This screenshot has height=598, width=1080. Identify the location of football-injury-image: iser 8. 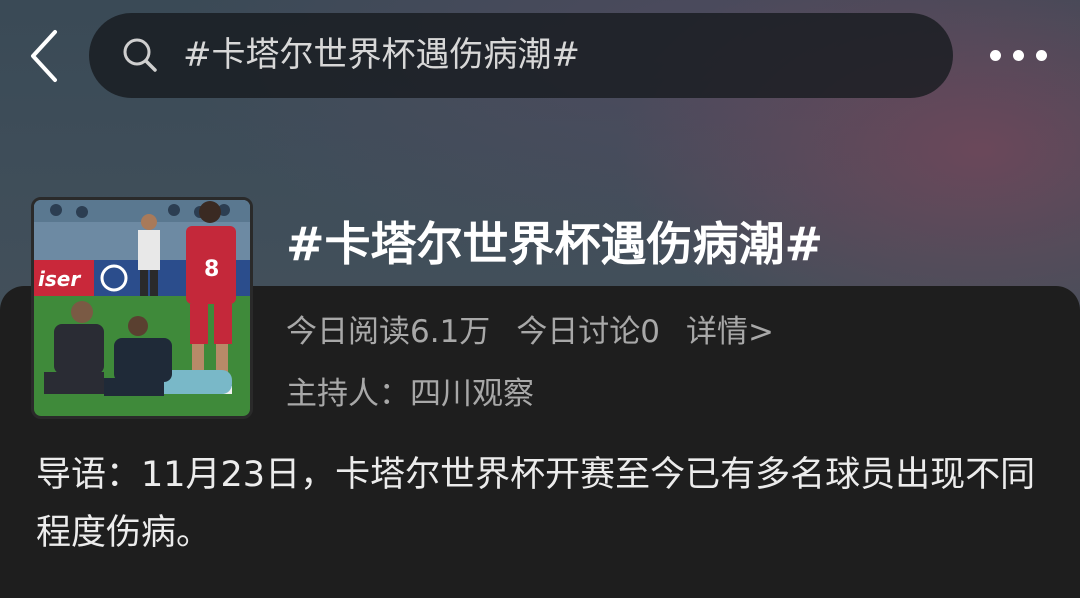
(142, 308).